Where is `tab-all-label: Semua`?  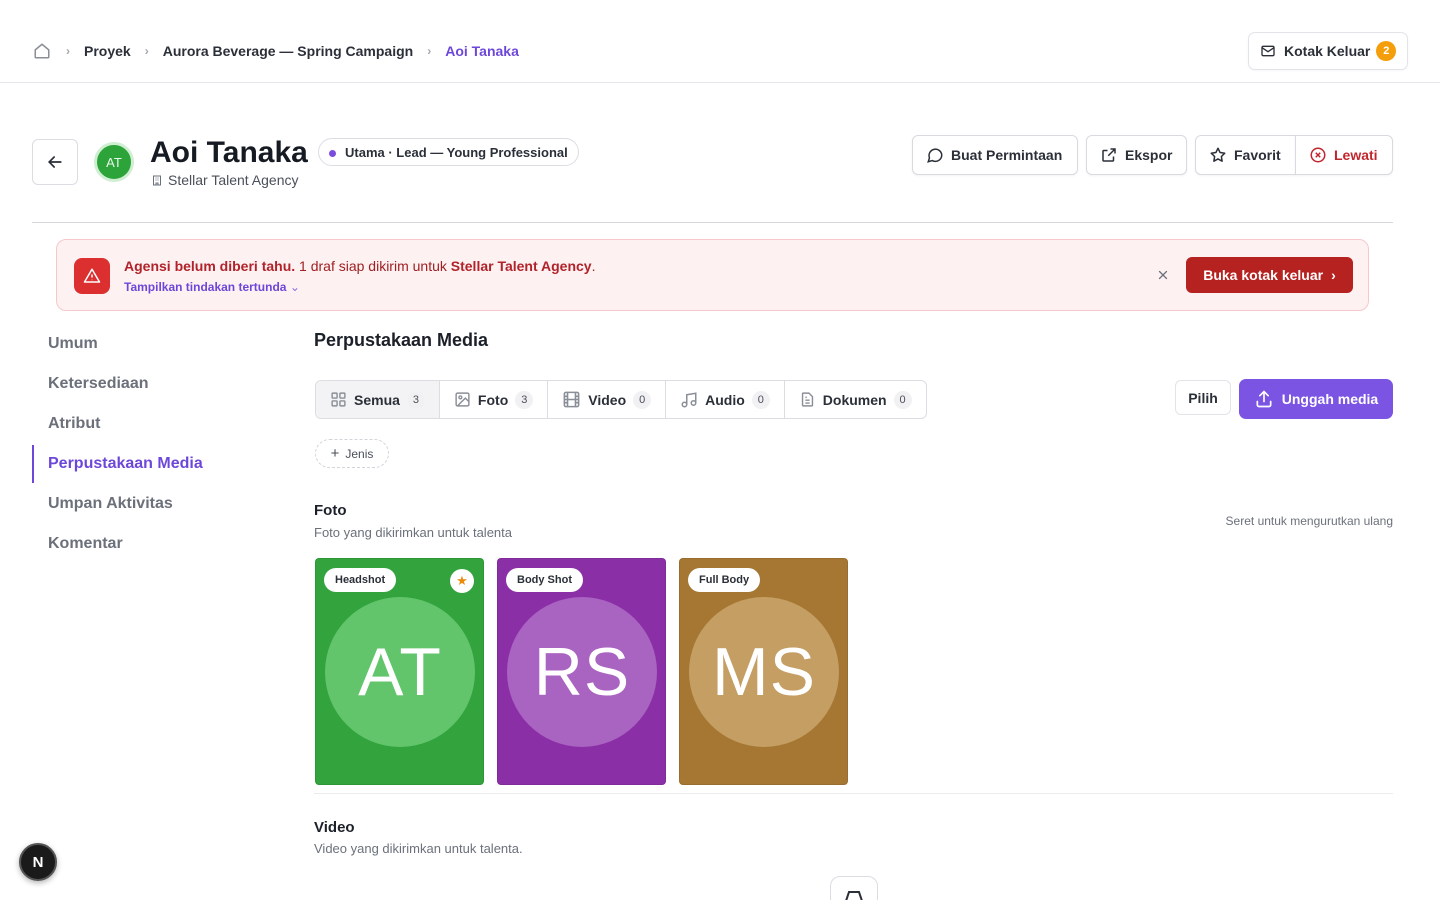 tab-all-label: Semua is located at coordinates (377, 399).